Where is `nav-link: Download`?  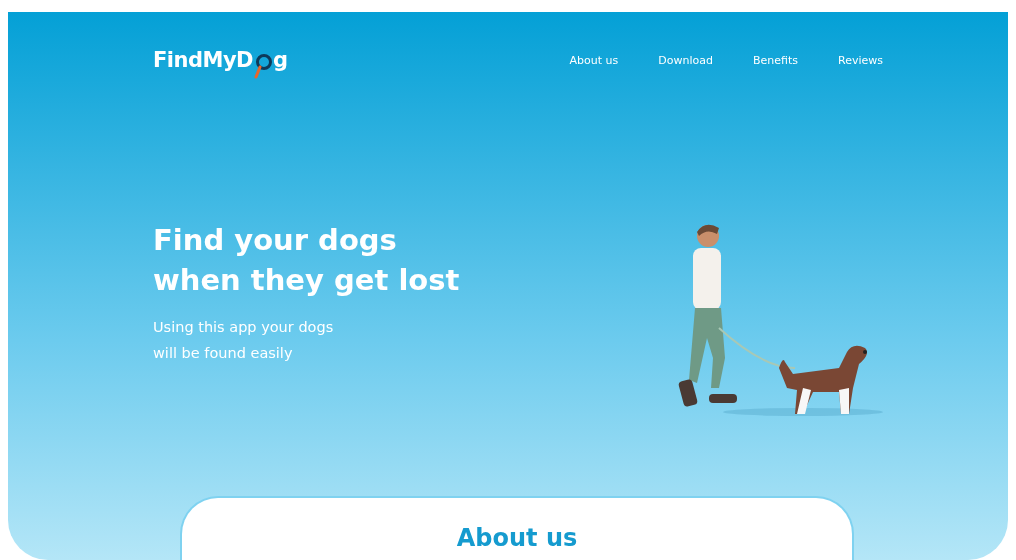 nav-link: Download is located at coordinates (685, 60).